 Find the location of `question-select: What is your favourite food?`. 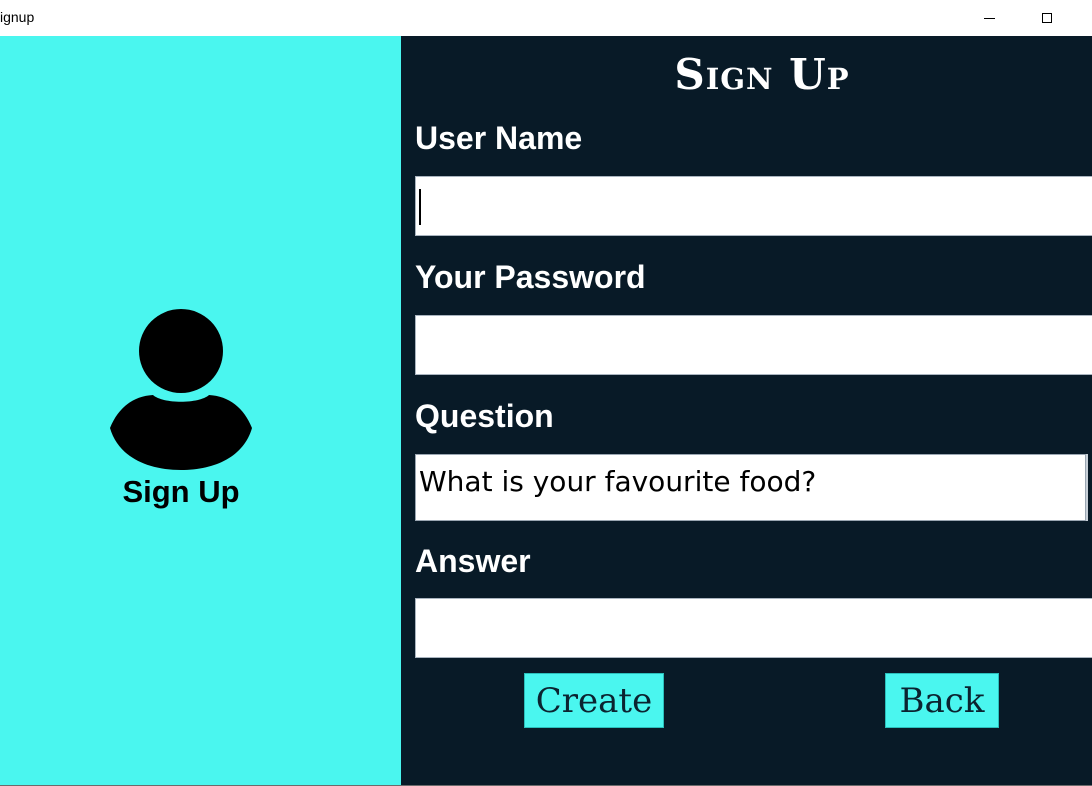

question-select: What is your favourite food? is located at coordinates (750, 487).